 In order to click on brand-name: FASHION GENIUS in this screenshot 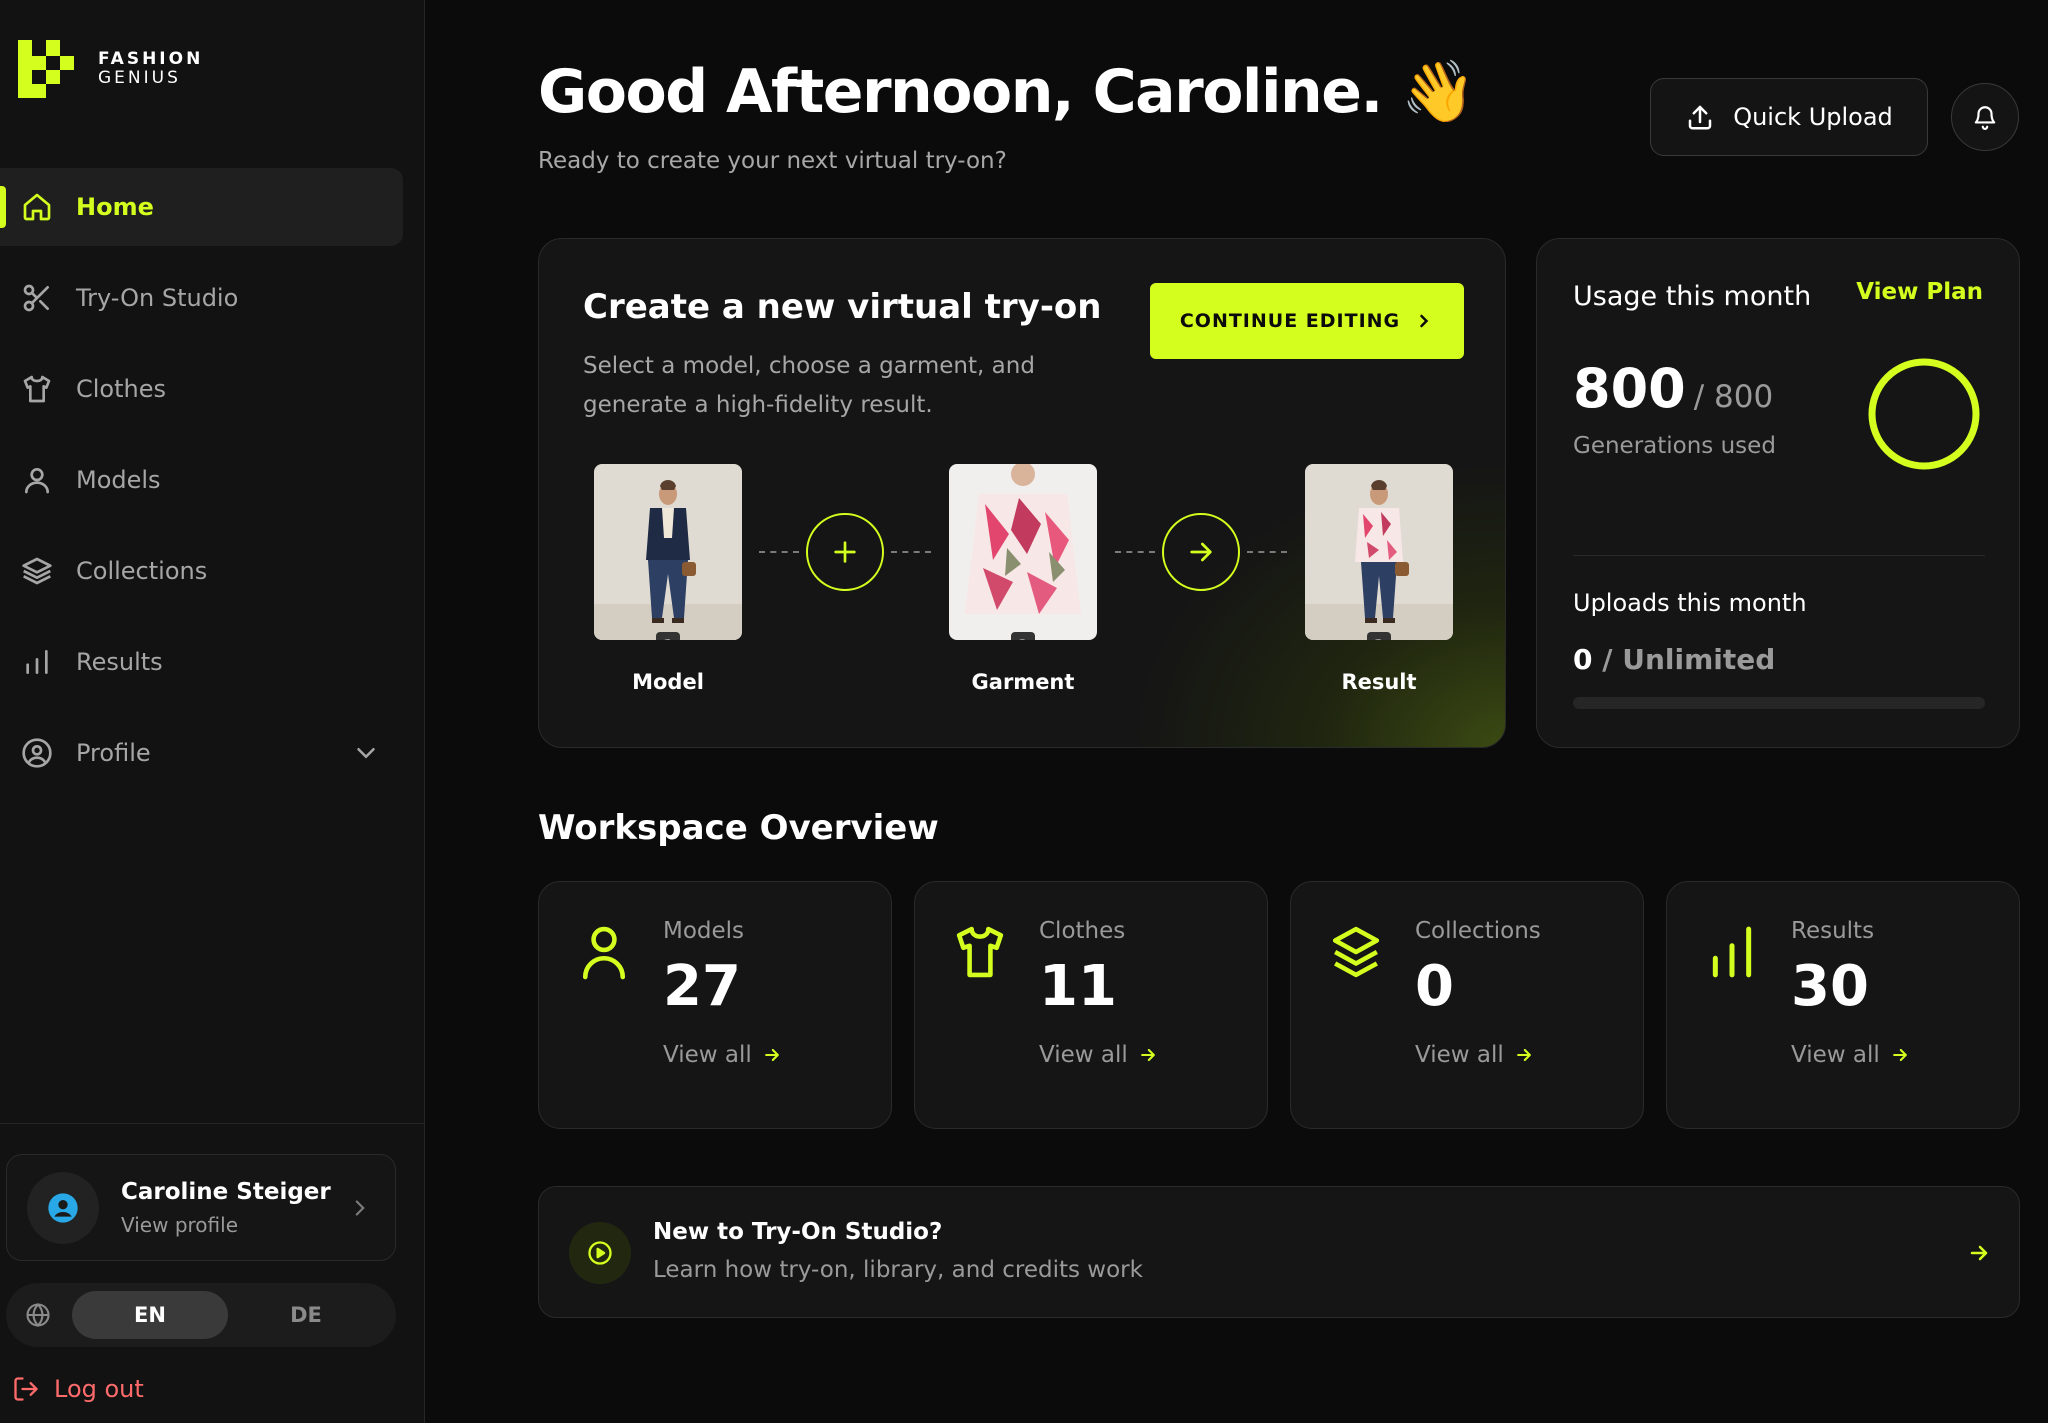, I will do `click(150, 69)`.